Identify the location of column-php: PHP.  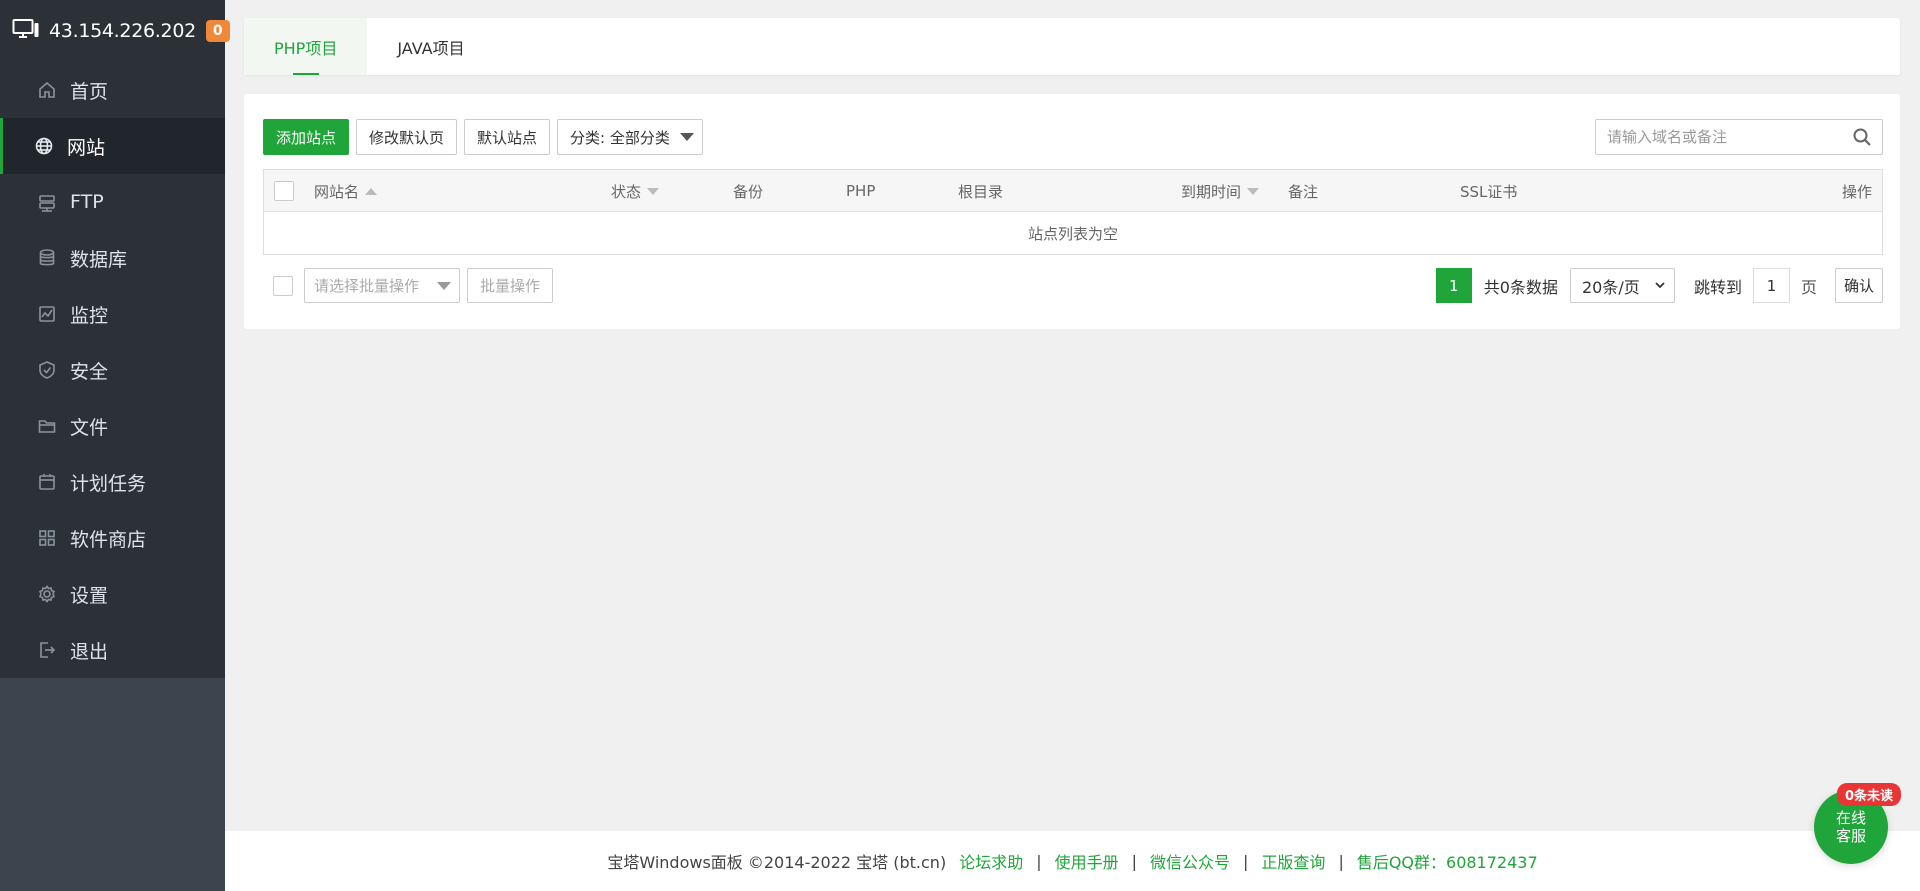
(860, 191).